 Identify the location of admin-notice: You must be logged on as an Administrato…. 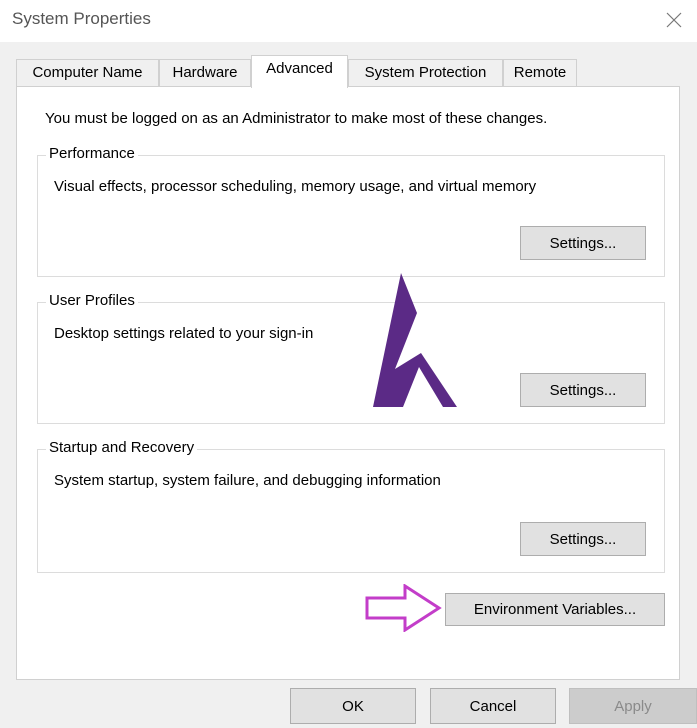
(296, 118).